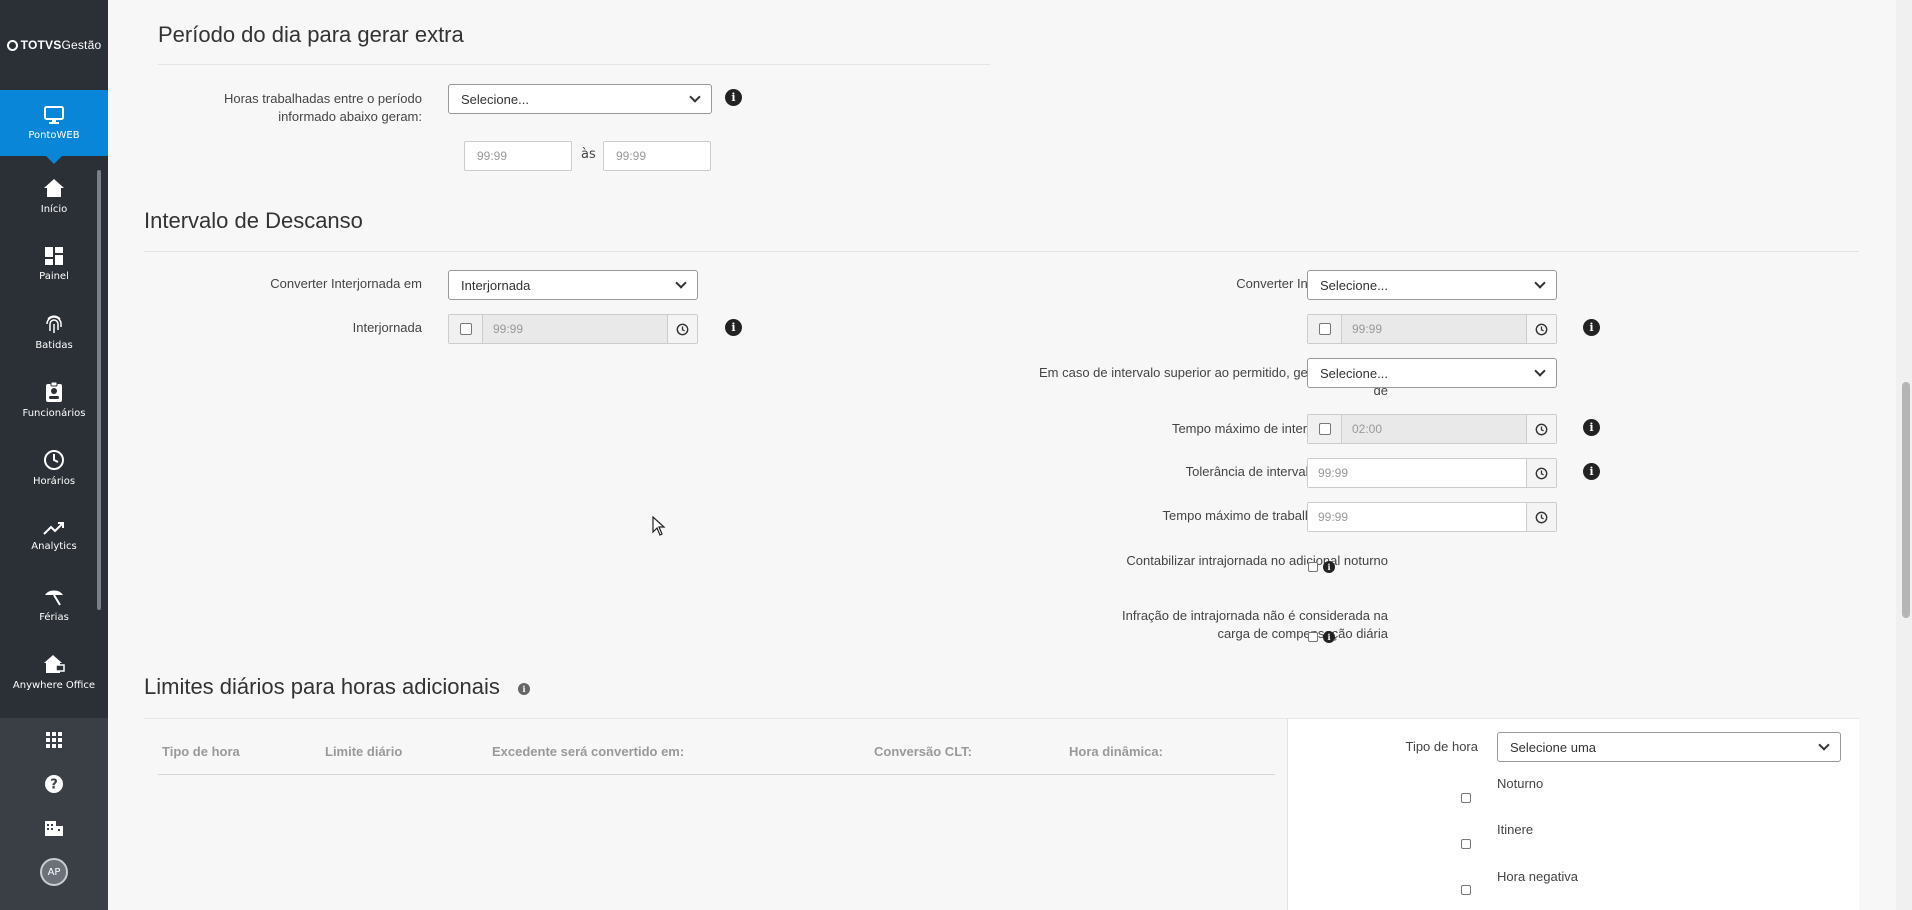 This screenshot has width=1912, height=910. What do you see at coordinates (1313, 567) in the screenshot?
I see `intrajornada-noturno-checkbox` at bounding box center [1313, 567].